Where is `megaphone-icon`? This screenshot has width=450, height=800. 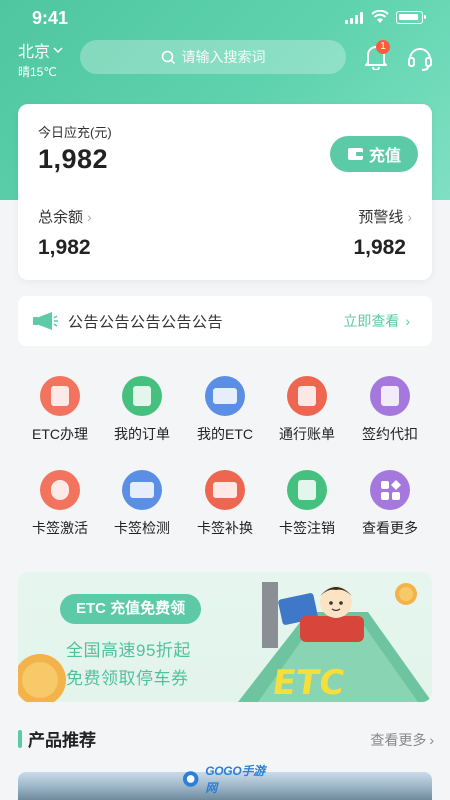
megaphone-icon is located at coordinates (45, 321).